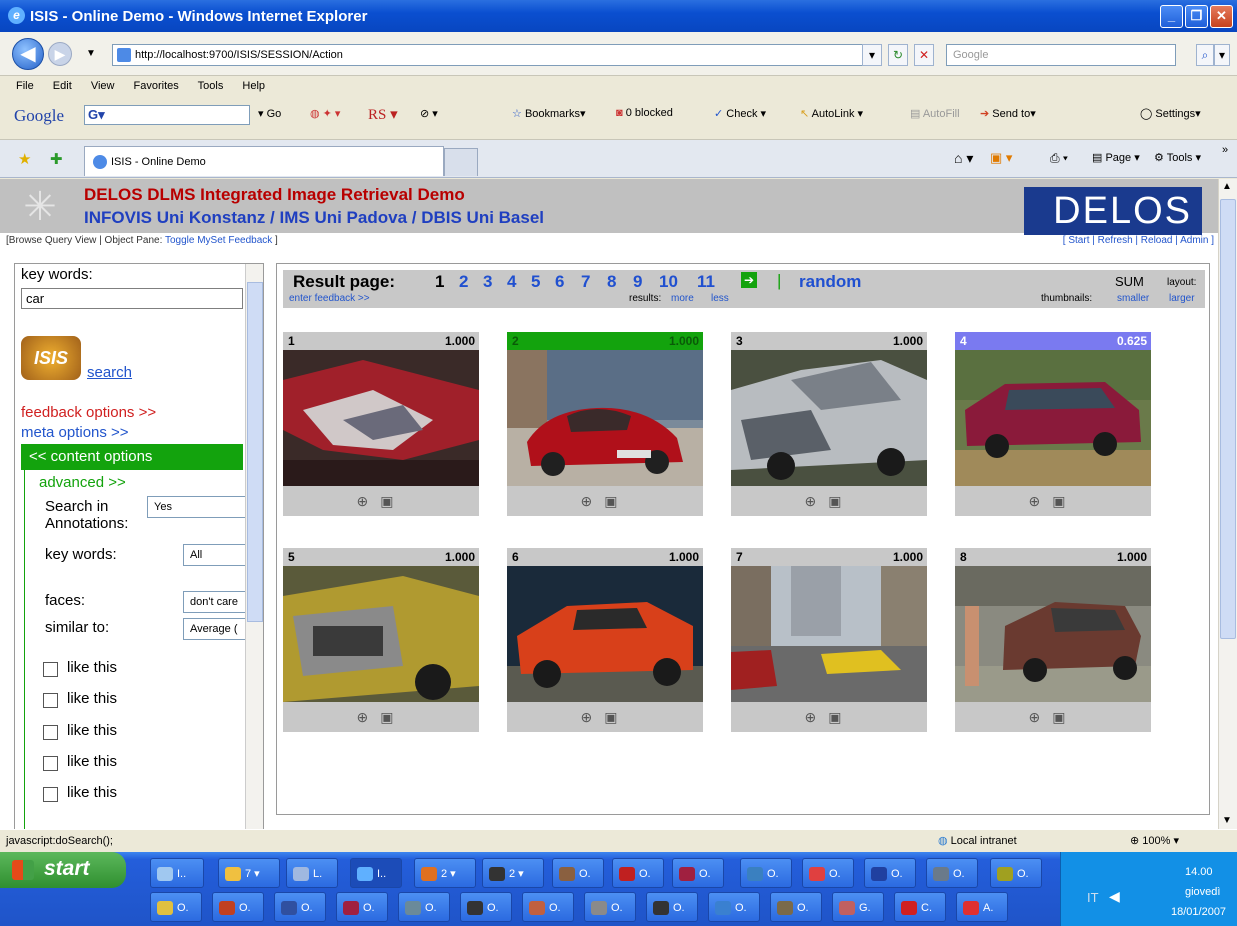  Describe the element at coordinates (439, 282) in the screenshot. I see `page-link: 1` at that location.